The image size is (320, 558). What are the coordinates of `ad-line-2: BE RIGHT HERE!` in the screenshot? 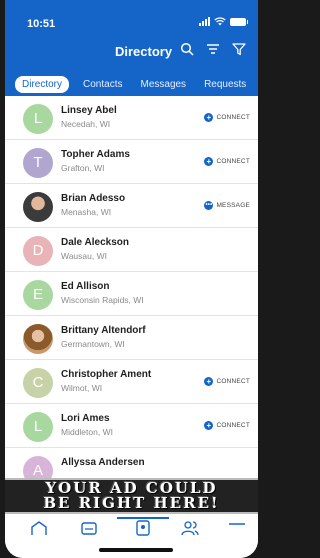 It's located at (131, 503).